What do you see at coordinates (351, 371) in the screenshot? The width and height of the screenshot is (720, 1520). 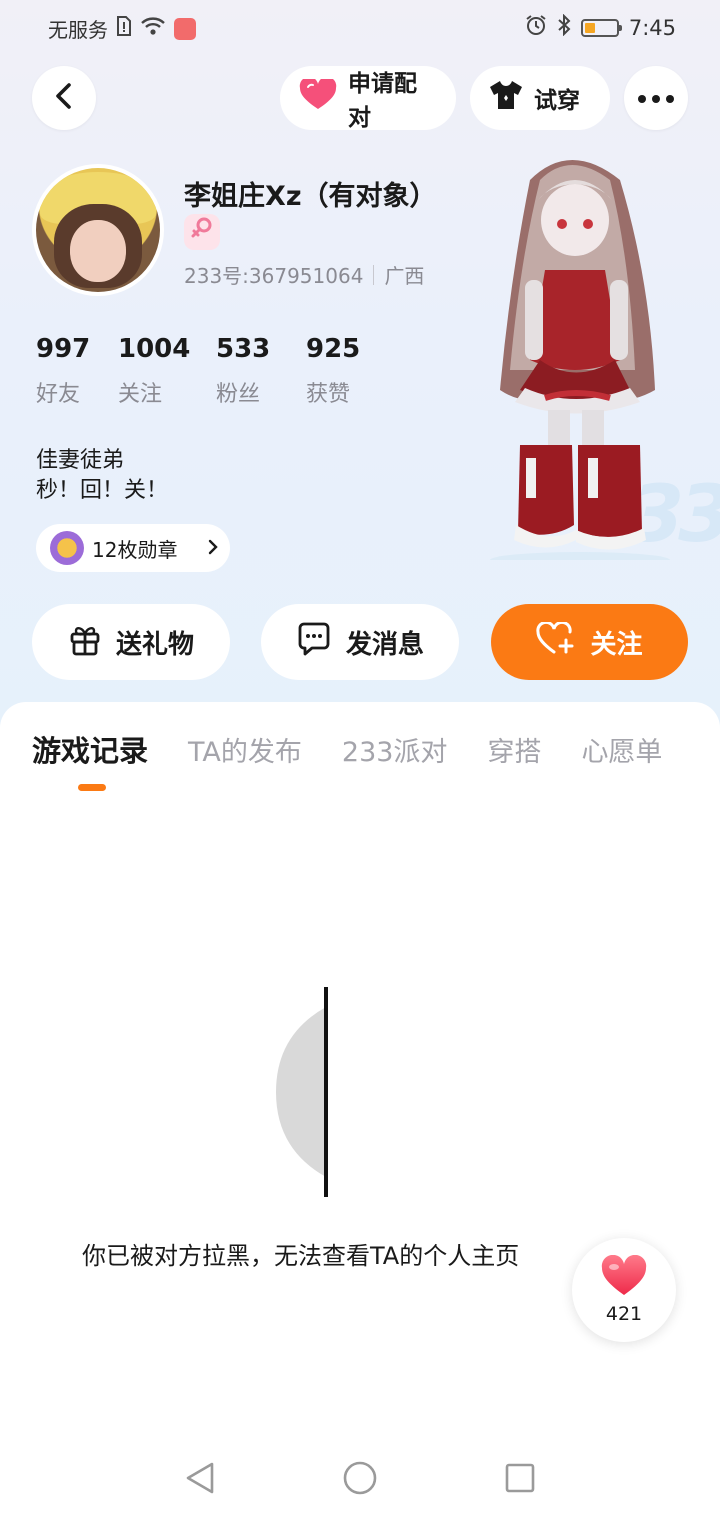 I see `stat-likes: 925 获赞` at bounding box center [351, 371].